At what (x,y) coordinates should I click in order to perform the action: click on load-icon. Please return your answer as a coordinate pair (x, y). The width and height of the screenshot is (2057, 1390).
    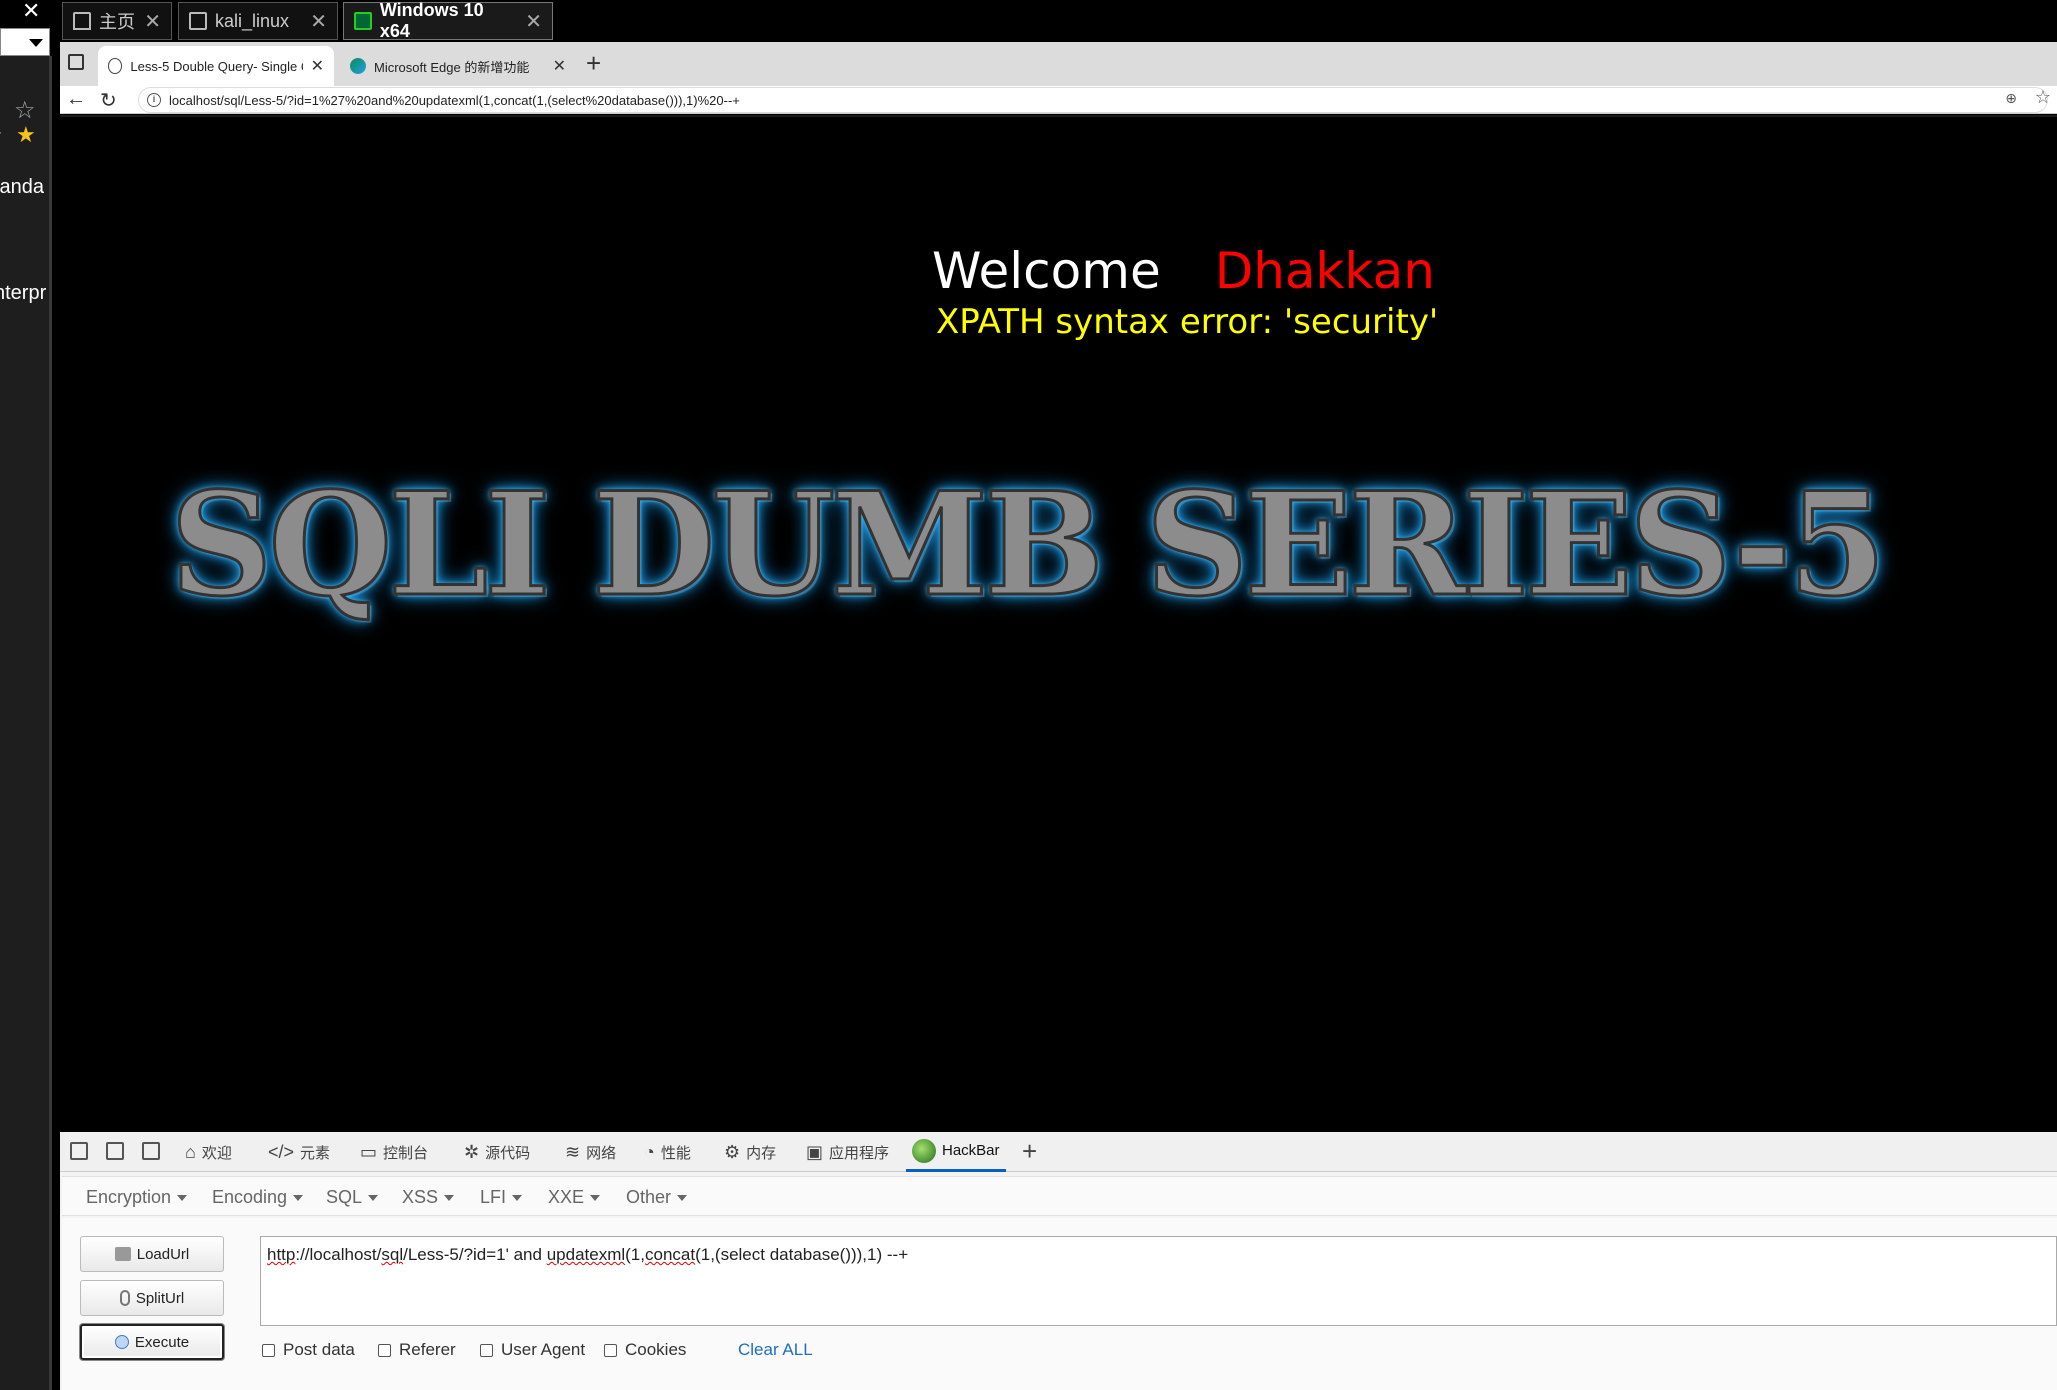
    Looking at the image, I should click on (122, 1254).